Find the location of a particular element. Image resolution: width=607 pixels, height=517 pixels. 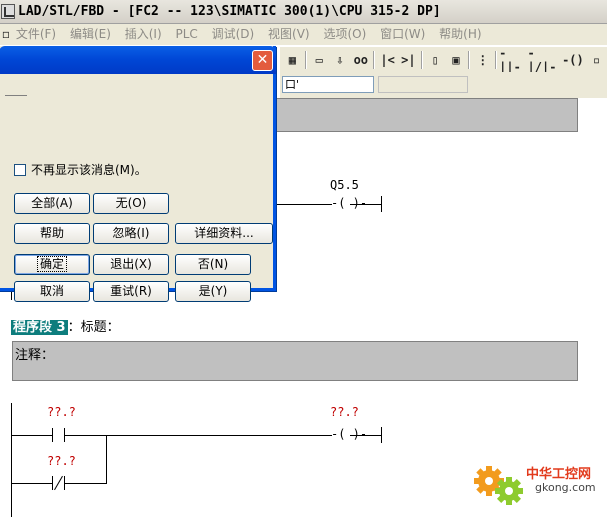

branch-open-icon: |< is located at coordinates (387, 60).